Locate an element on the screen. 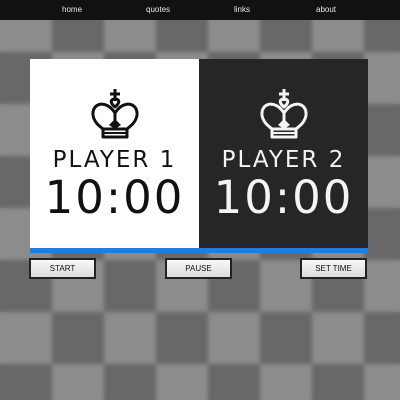  set-time-button: SET TIME is located at coordinates (333, 268).